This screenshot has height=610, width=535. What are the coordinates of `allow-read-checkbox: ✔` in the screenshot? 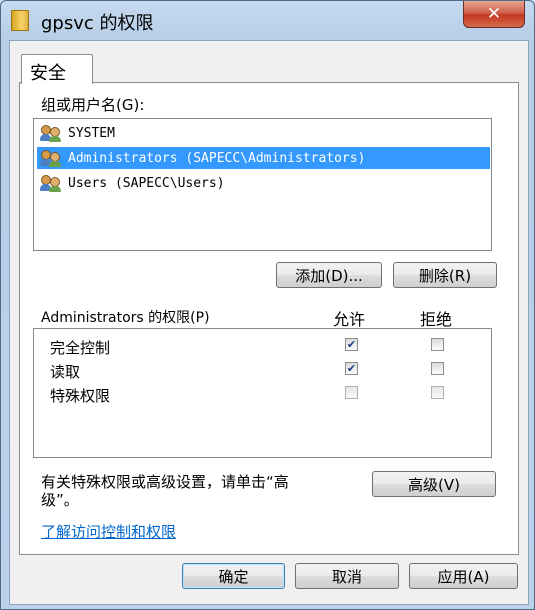 It's located at (351, 368).